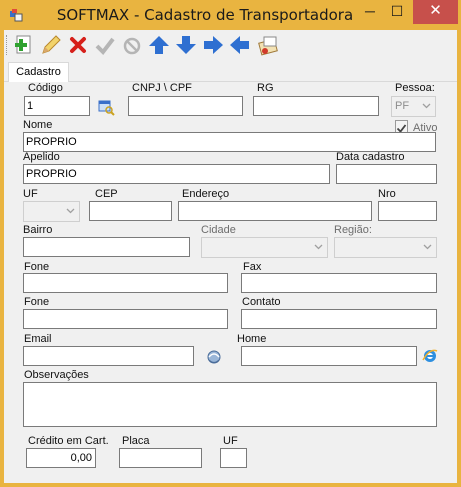 The width and height of the screenshot is (461, 487). Describe the element at coordinates (339, 319) in the screenshot. I see `contato-field` at that location.